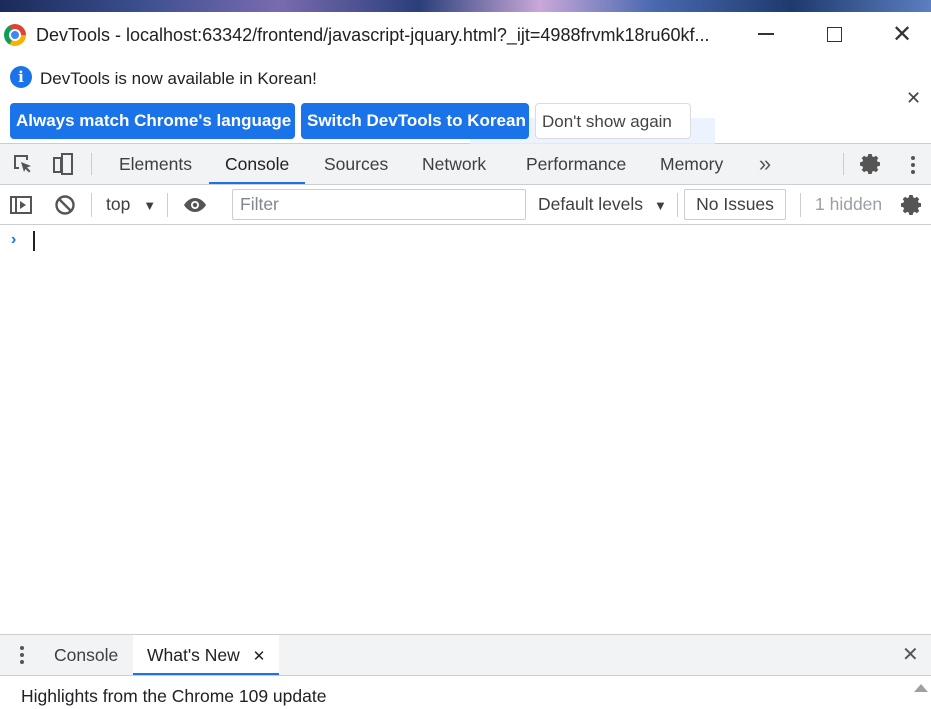  What do you see at coordinates (356, 164) in the screenshot?
I see `tab-sources: Sources` at bounding box center [356, 164].